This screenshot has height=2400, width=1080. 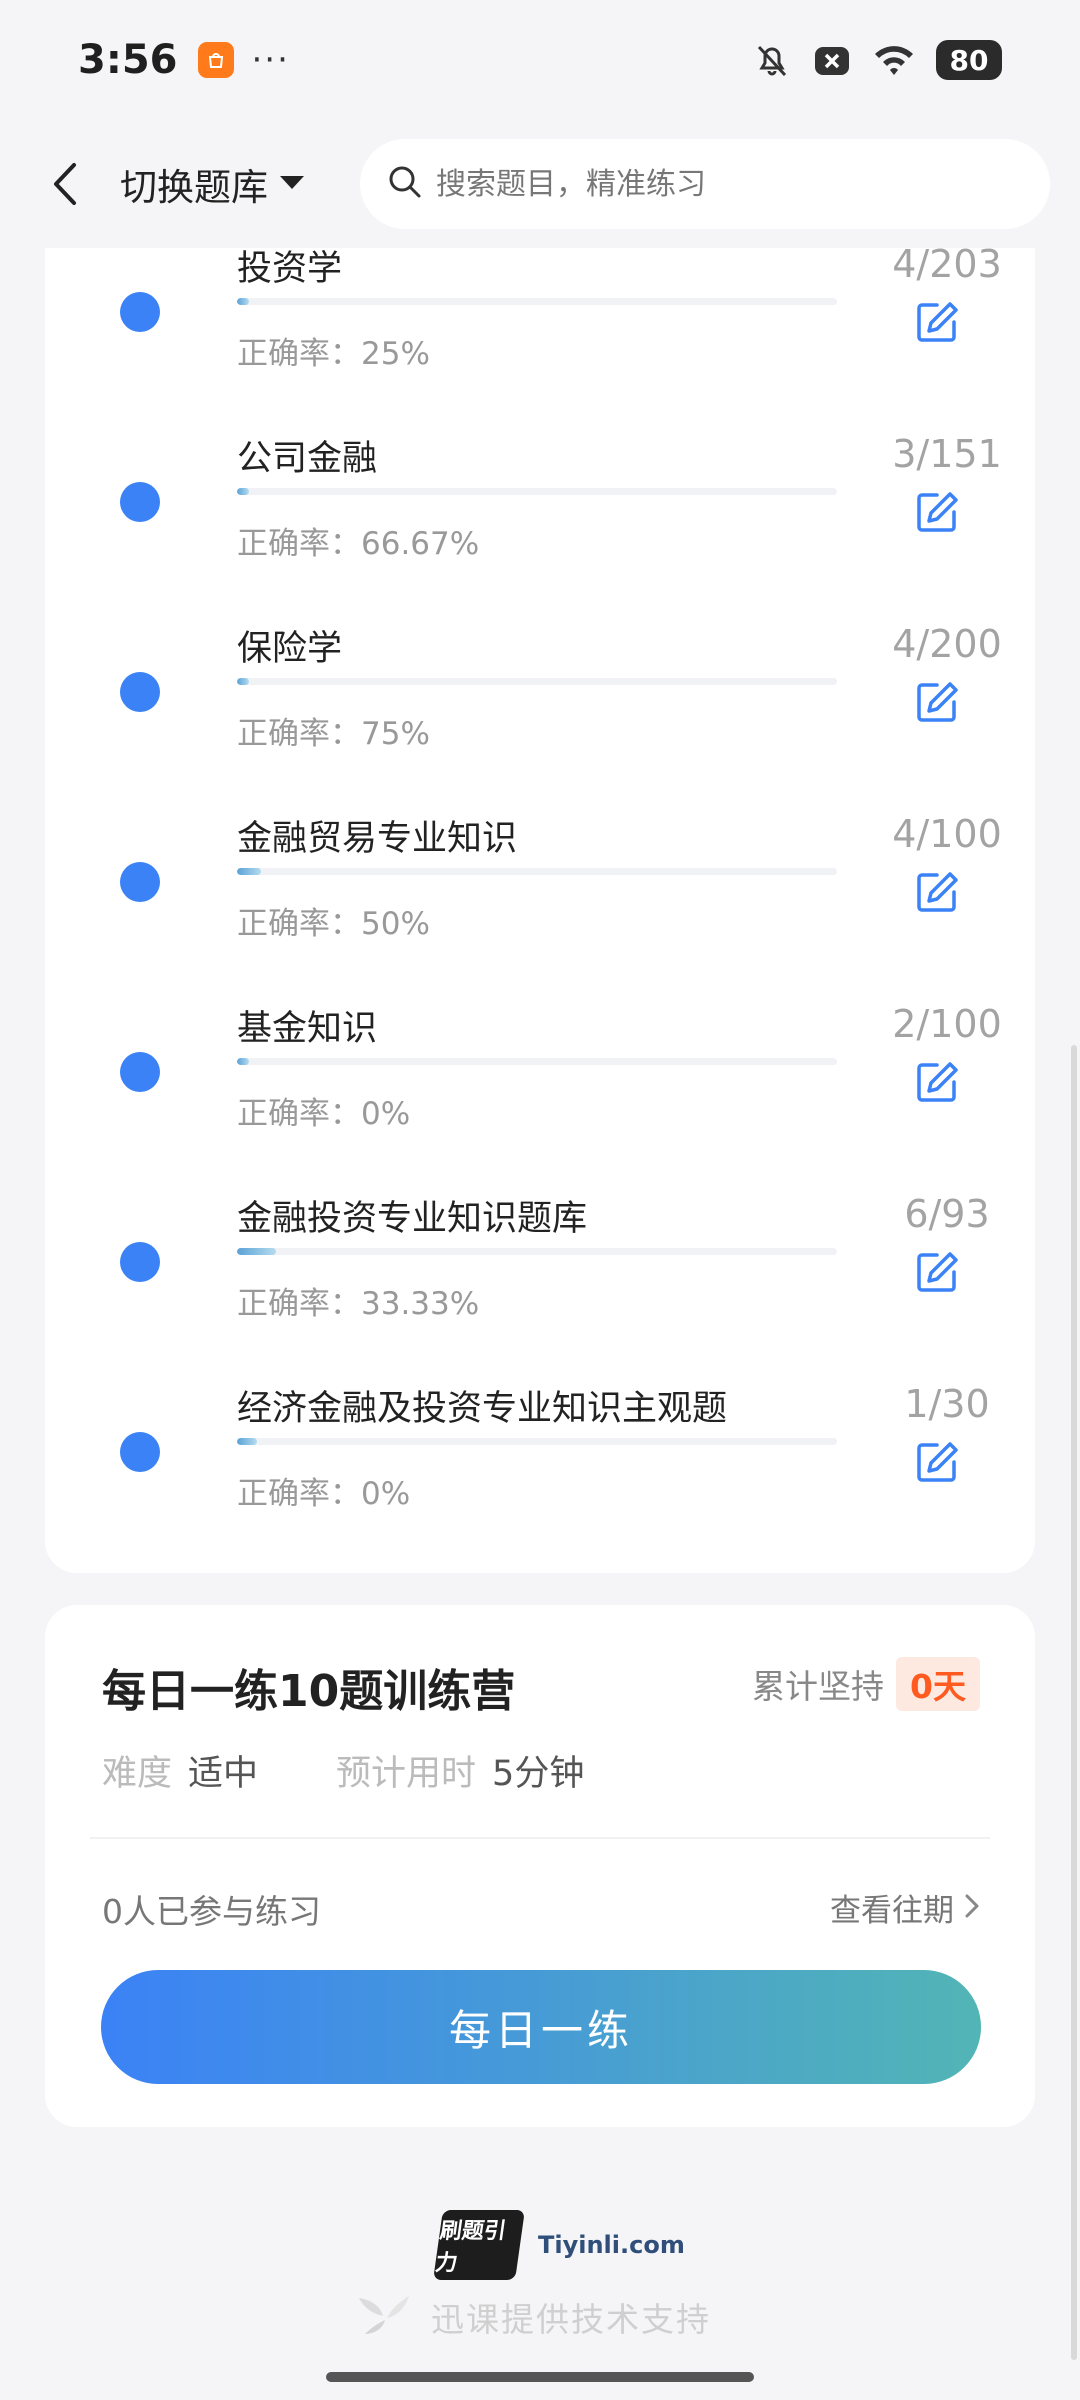 What do you see at coordinates (947, 454) in the screenshot?
I see `question-count: 3/151` at bounding box center [947, 454].